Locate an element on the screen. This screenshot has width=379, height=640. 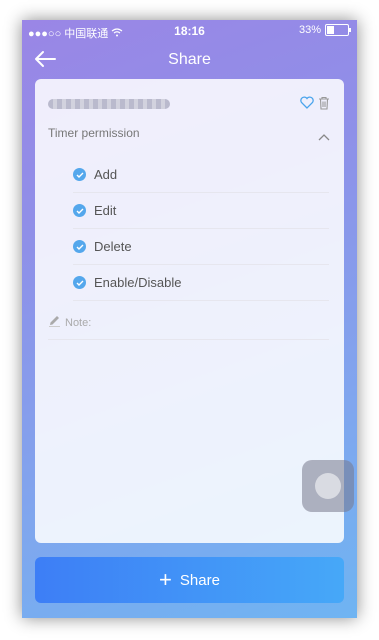
chevron-up-icon is located at coordinates (324, 137).